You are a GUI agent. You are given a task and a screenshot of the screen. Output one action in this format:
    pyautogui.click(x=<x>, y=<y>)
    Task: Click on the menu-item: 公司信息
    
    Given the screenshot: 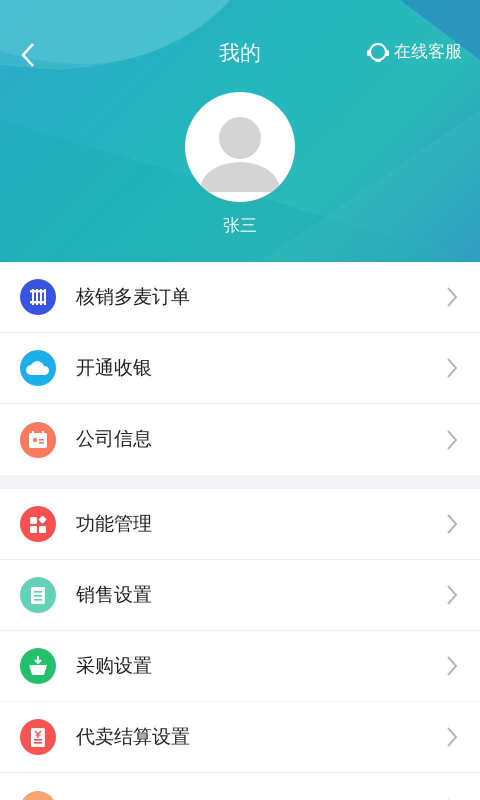 What is the action you would take?
    pyautogui.click(x=240, y=439)
    